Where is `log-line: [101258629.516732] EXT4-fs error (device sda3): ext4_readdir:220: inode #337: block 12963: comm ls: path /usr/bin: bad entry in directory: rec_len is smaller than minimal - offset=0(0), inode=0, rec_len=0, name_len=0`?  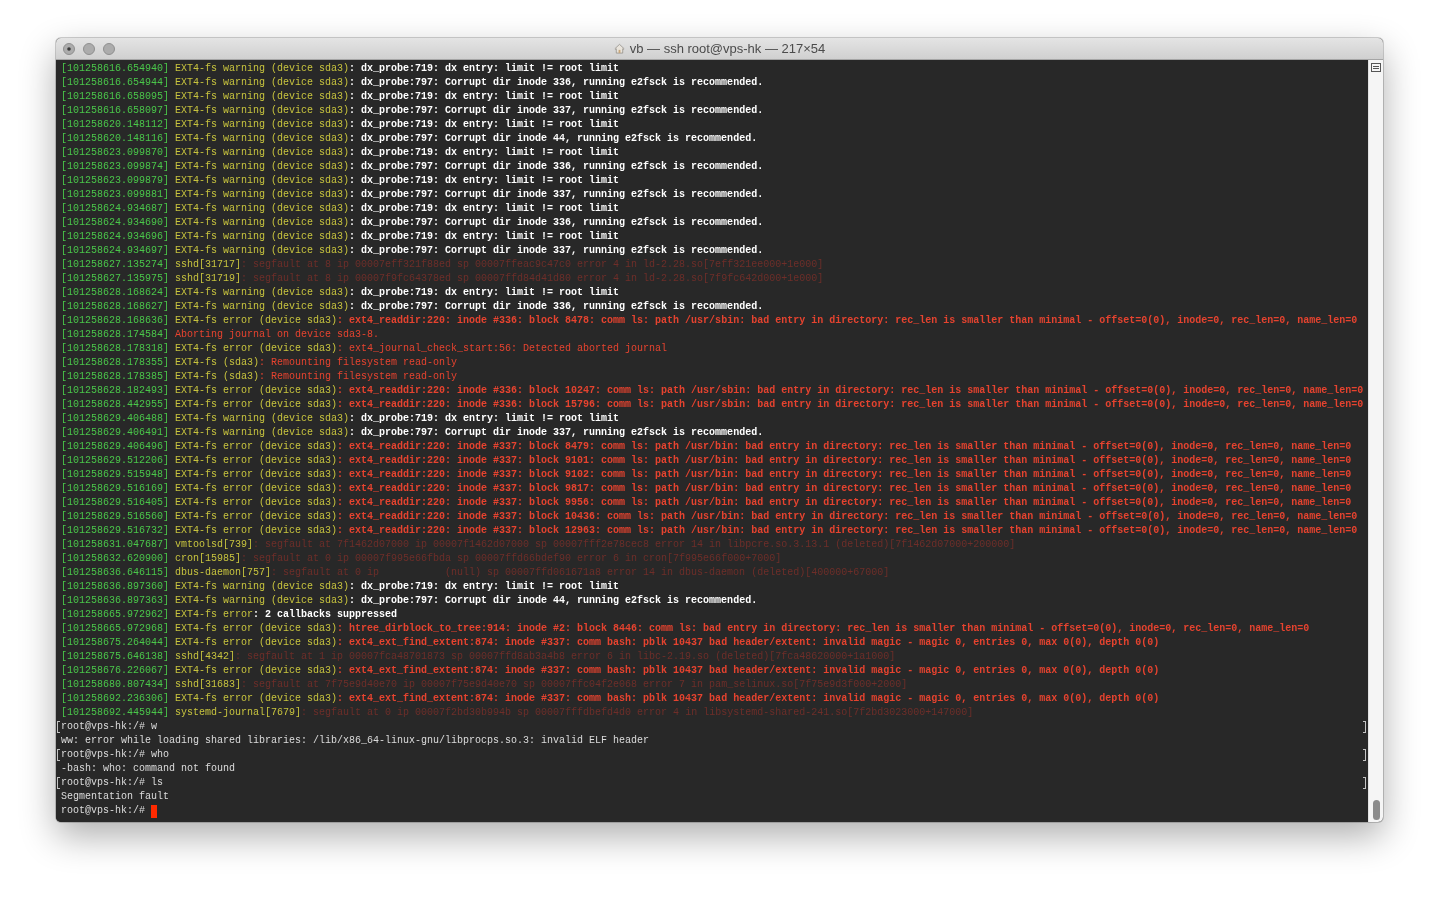
log-line: [101258629.516732] EXT4-fs error (device sda3): ext4_readdir:220: inode #337: block 12963: comm ls: path /usr/bin: bad entry in directory: rec_len is smaller than minimal - offset=0(0), inode=0, rec_len=0, name_len=0 is located at coordinates (709, 531).